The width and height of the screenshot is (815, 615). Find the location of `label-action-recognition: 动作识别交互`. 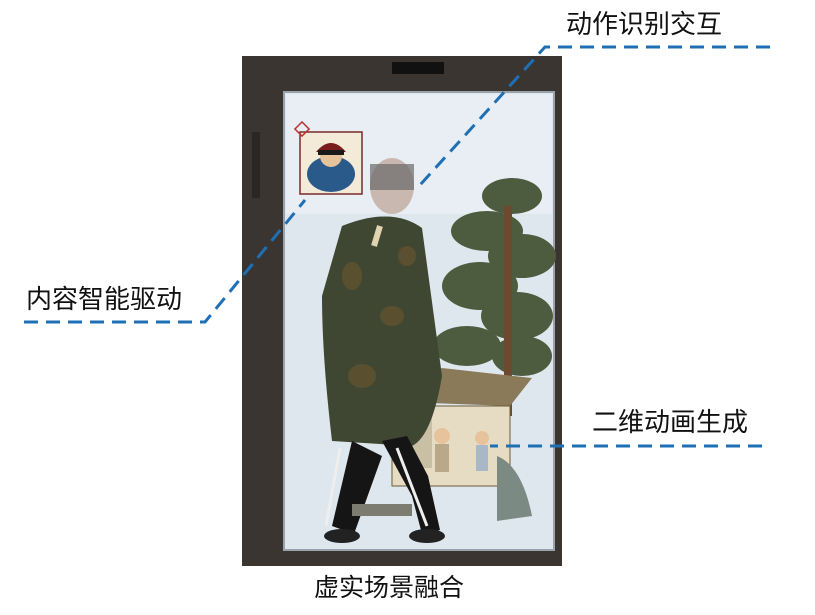

label-action-recognition: 动作识别交互 is located at coordinates (644, 25).